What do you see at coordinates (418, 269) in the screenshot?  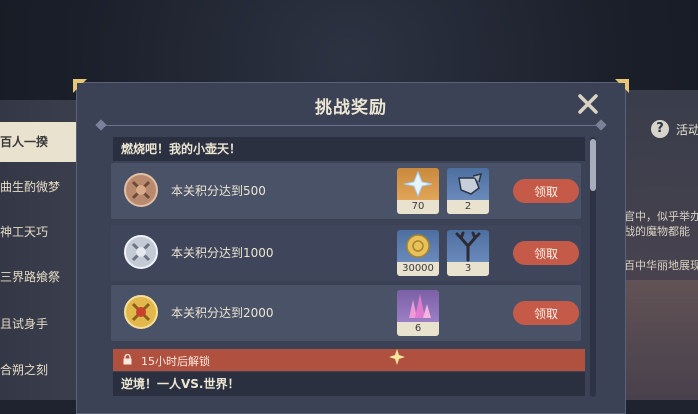 I see `item-count: 30000` at bounding box center [418, 269].